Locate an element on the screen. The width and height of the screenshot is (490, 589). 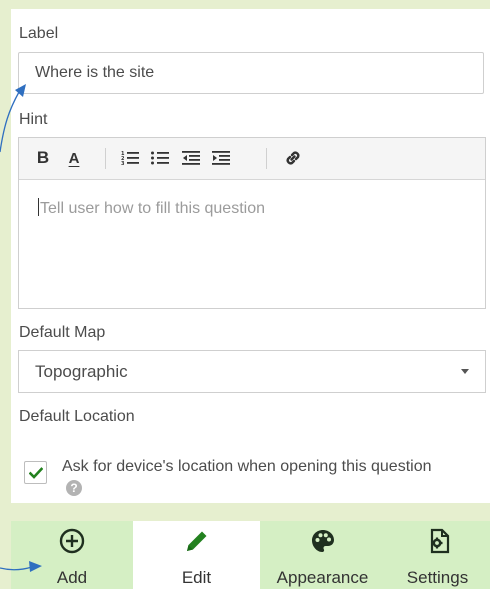
default-map-select: Topographic is located at coordinates (252, 371).